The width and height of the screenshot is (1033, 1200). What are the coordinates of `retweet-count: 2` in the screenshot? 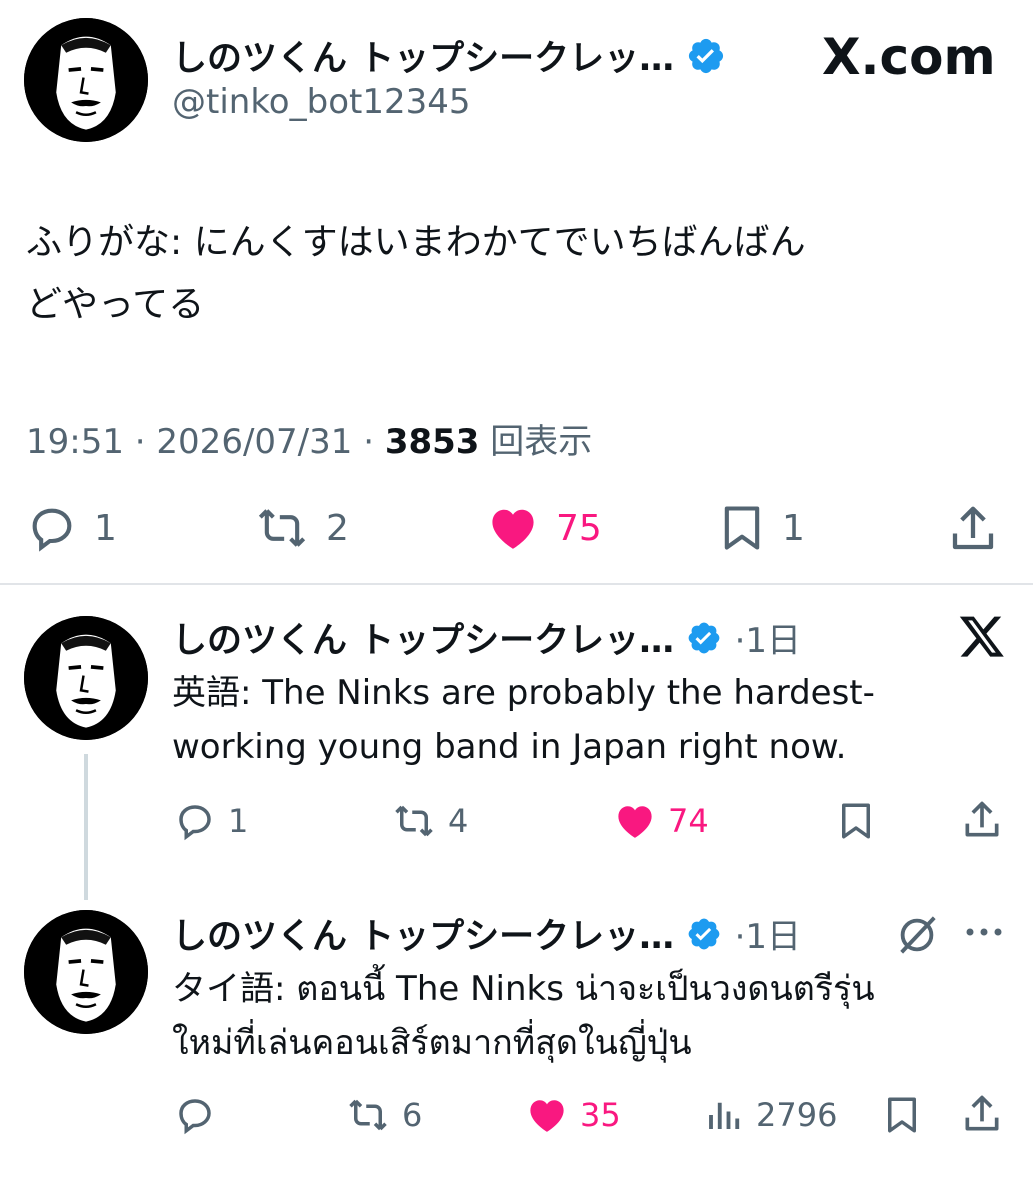 It's located at (337, 528).